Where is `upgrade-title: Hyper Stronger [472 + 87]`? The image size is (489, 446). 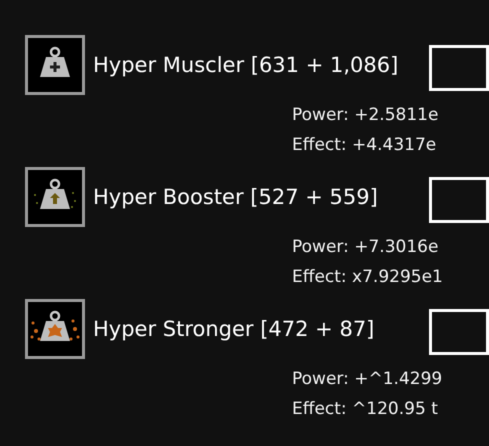 upgrade-title: Hyper Stronger [472 + 87] is located at coordinates (234, 329).